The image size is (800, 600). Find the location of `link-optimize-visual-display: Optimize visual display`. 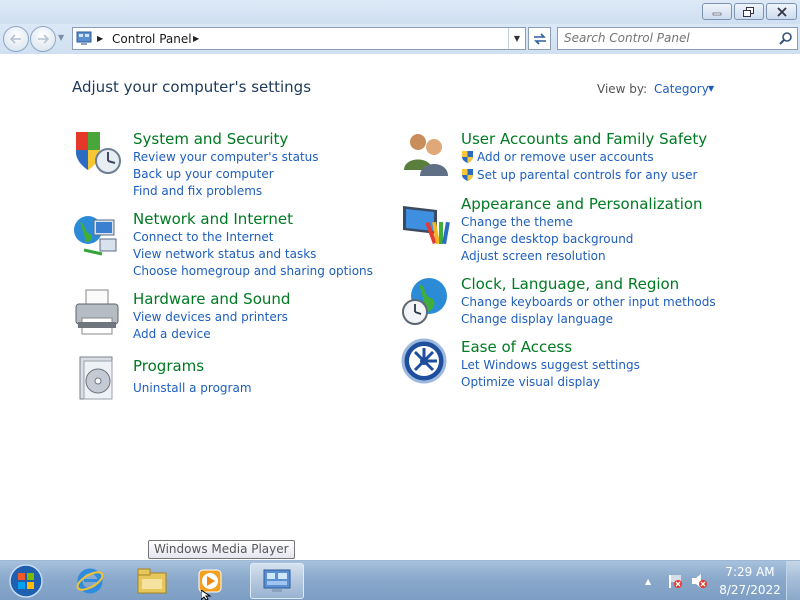

link-optimize-visual-display: Optimize visual display is located at coordinates (530, 382).